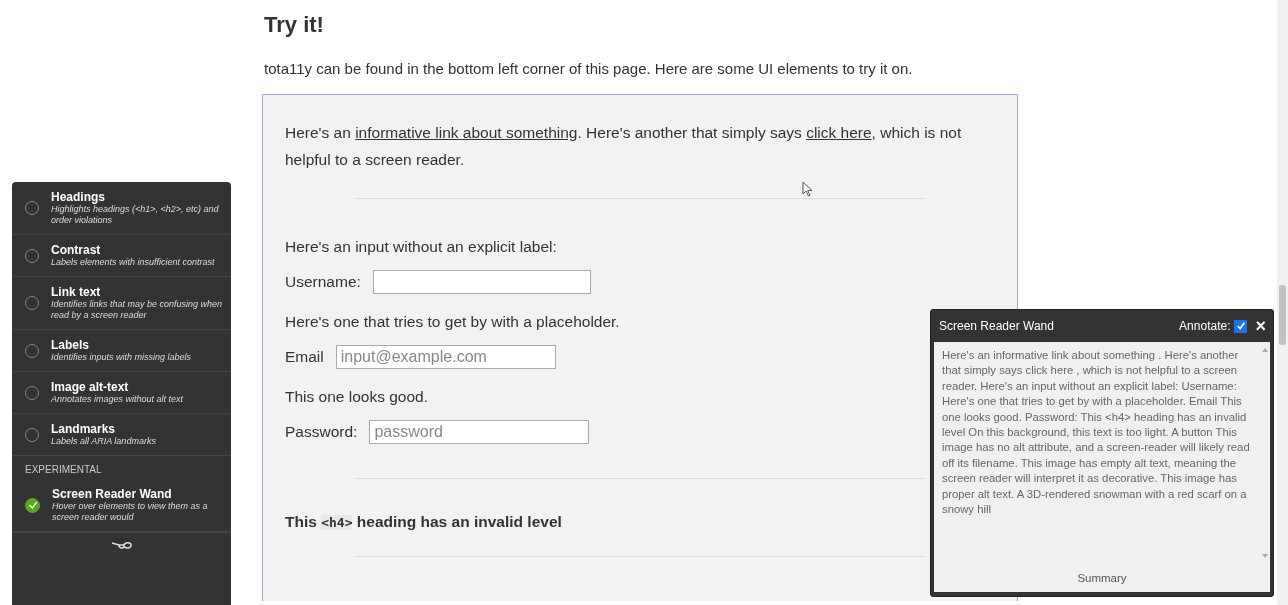  Describe the element at coordinates (445, 357) in the screenshot. I see `email-field: input@example.com` at that location.